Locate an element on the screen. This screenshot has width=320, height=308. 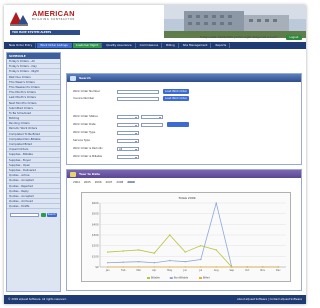
label-work-order-type: Work Order Type is located at coordinates (84, 132).